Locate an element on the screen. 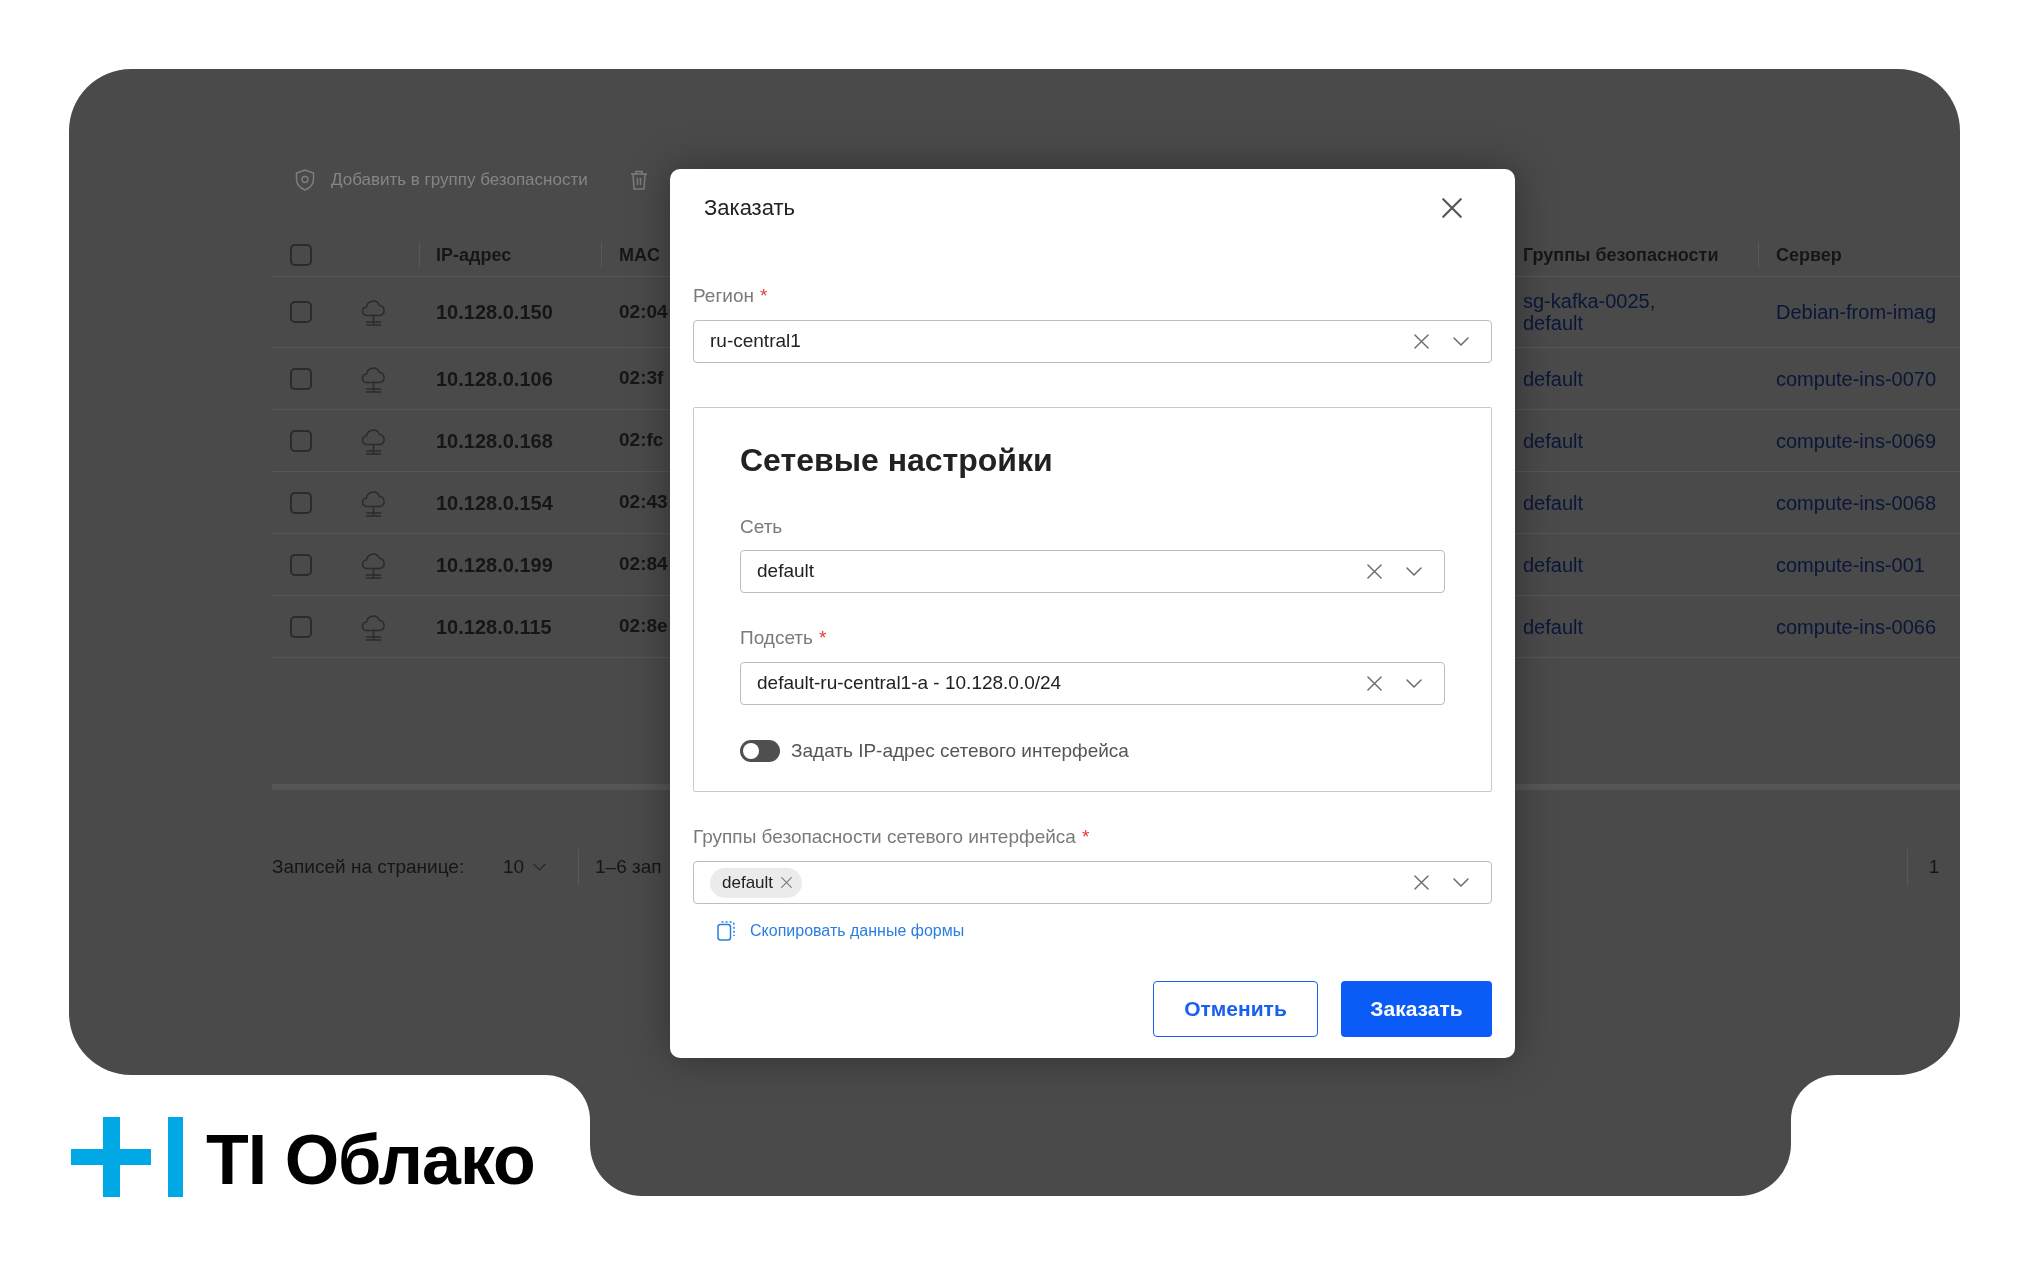 The height and width of the screenshot is (1268, 2028). server-link: compute-ins-0070 is located at coordinates (1856, 378).